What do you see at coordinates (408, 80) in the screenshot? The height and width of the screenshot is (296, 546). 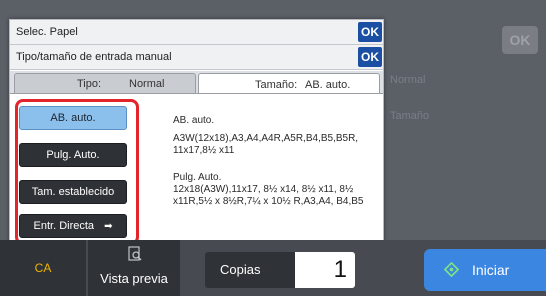 I see `background-ghost-text: Normal` at bounding box center [408, 80].